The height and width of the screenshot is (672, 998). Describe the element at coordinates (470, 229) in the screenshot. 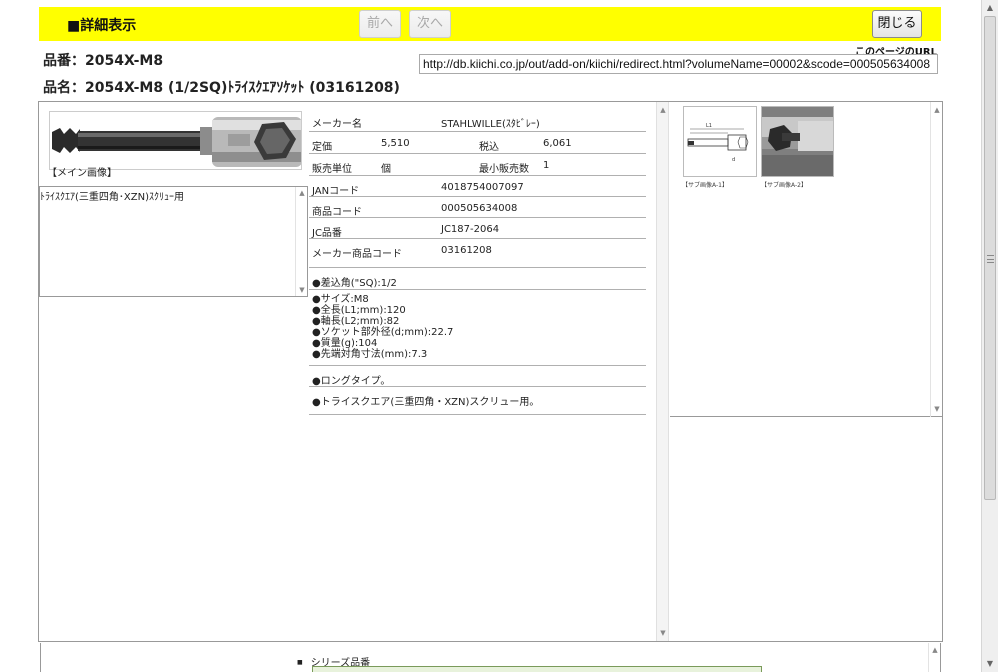

I see `spec-value: JC187-2064` at that location.